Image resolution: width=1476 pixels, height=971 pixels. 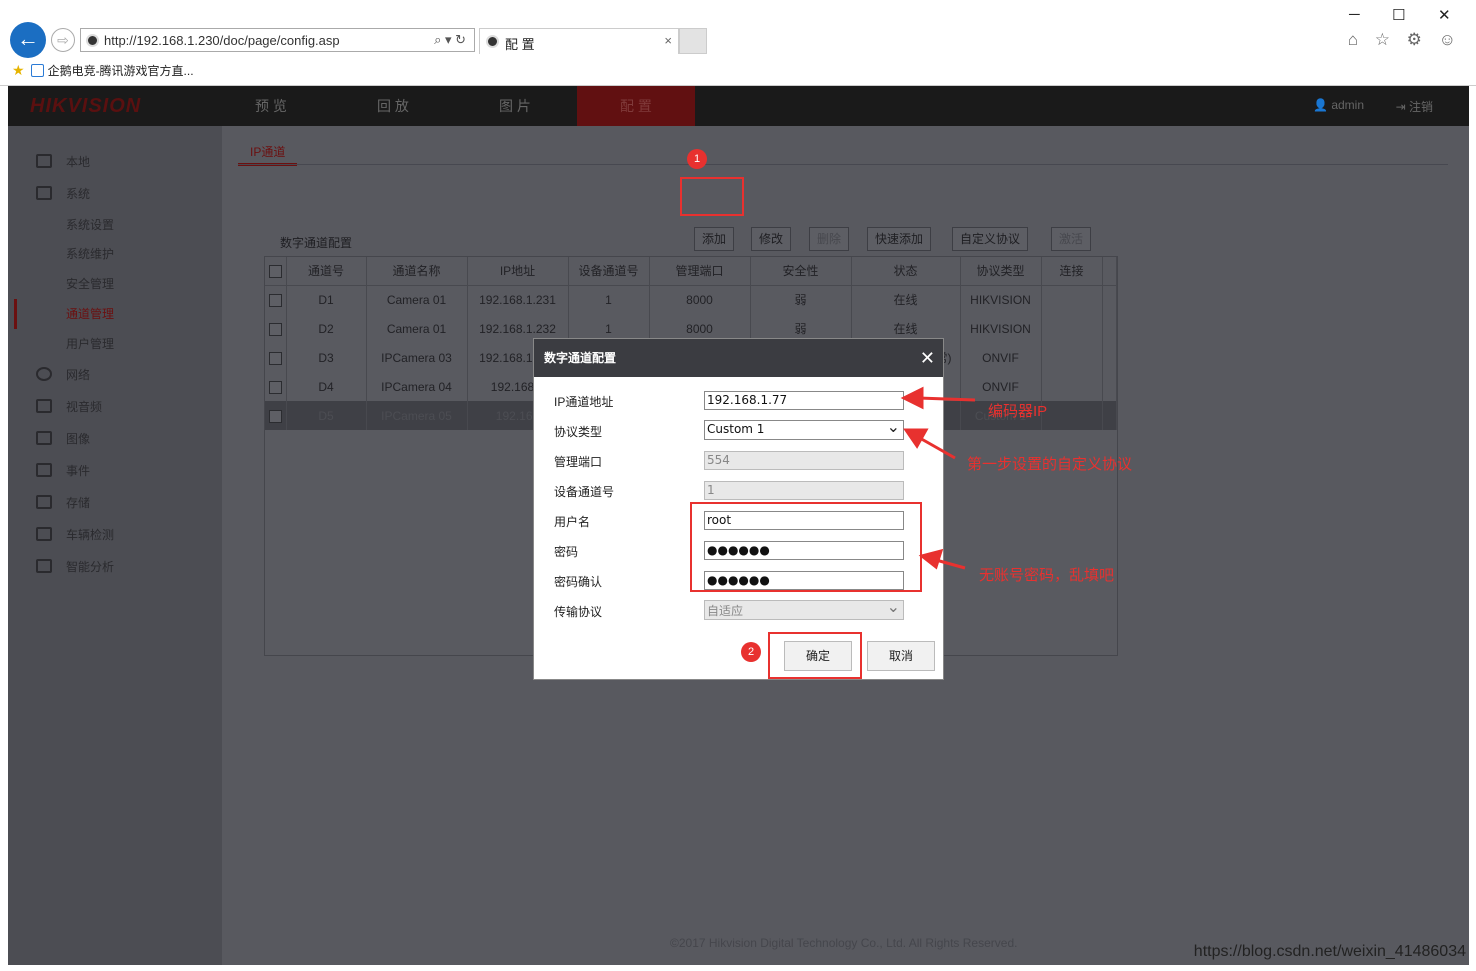 What do you see at coordinates (938, 478) in the screenshot?
I see `annotation-arrows` at bounding box center [938, 478].